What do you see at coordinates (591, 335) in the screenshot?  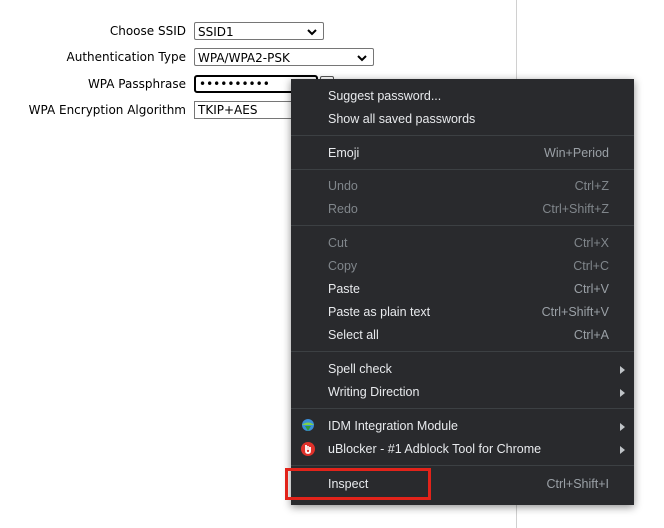 I see `menu-item-shortcut: Ctrl+A` at bounding box center [591, 335].